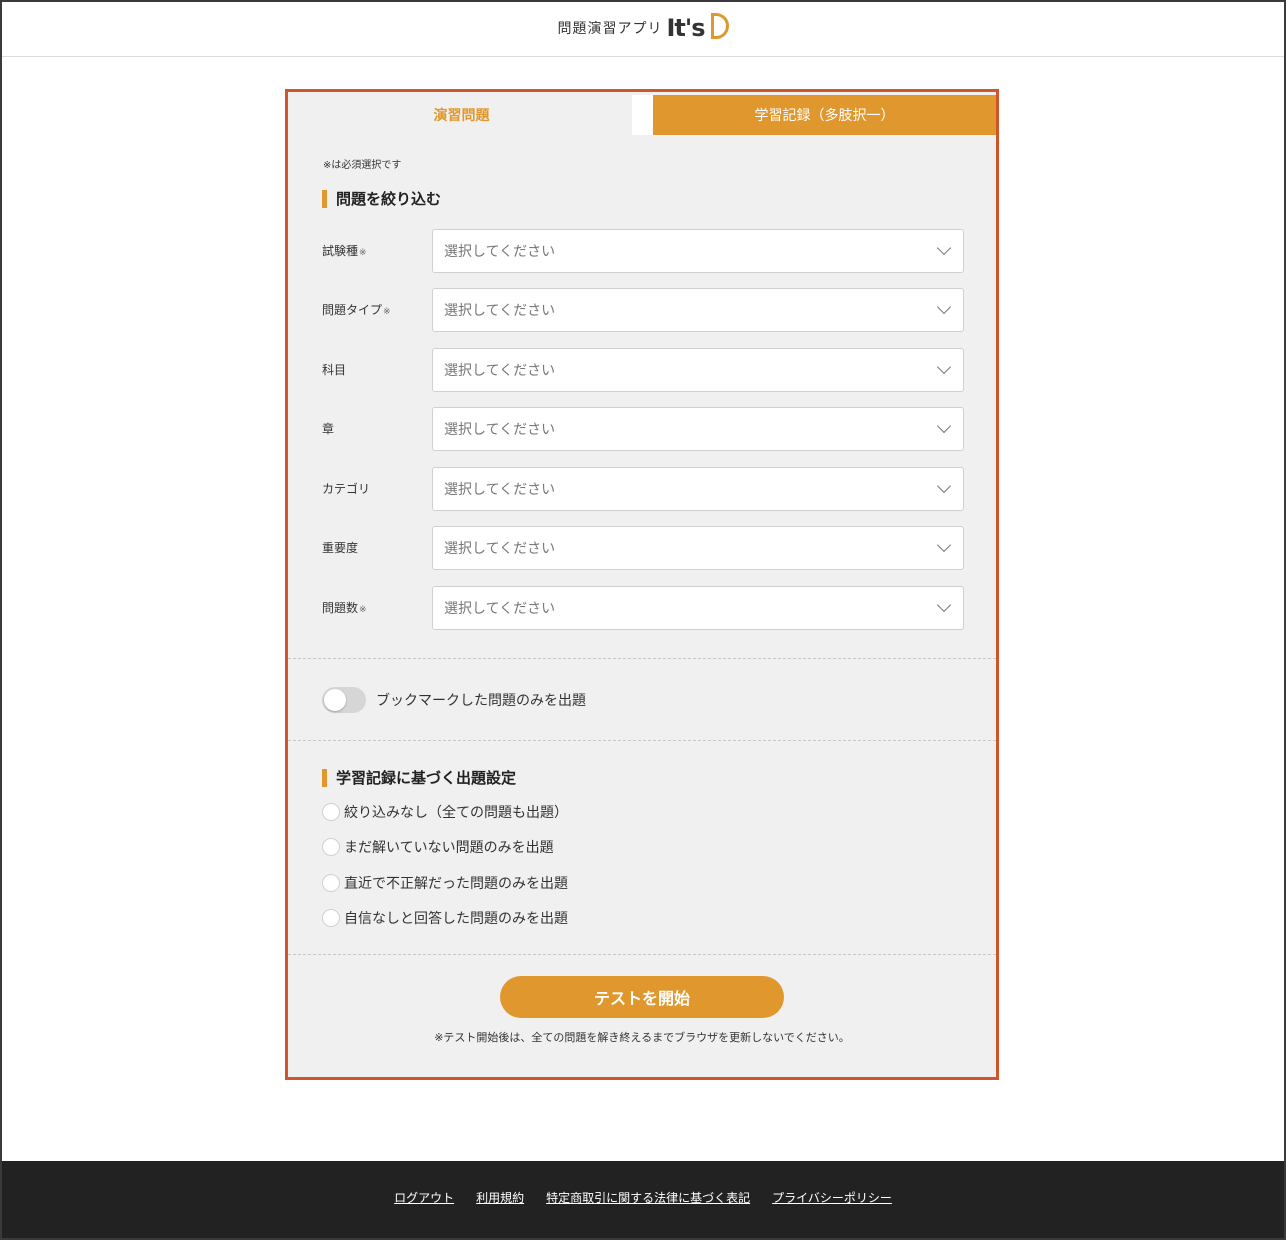 Image resolution: width=1286 pixels, height=1240 pixels. Describe the element at coordinates (449, 848) in the screenshot. I see `radio-label: まだ解いていない問題のみを出題` at that location.